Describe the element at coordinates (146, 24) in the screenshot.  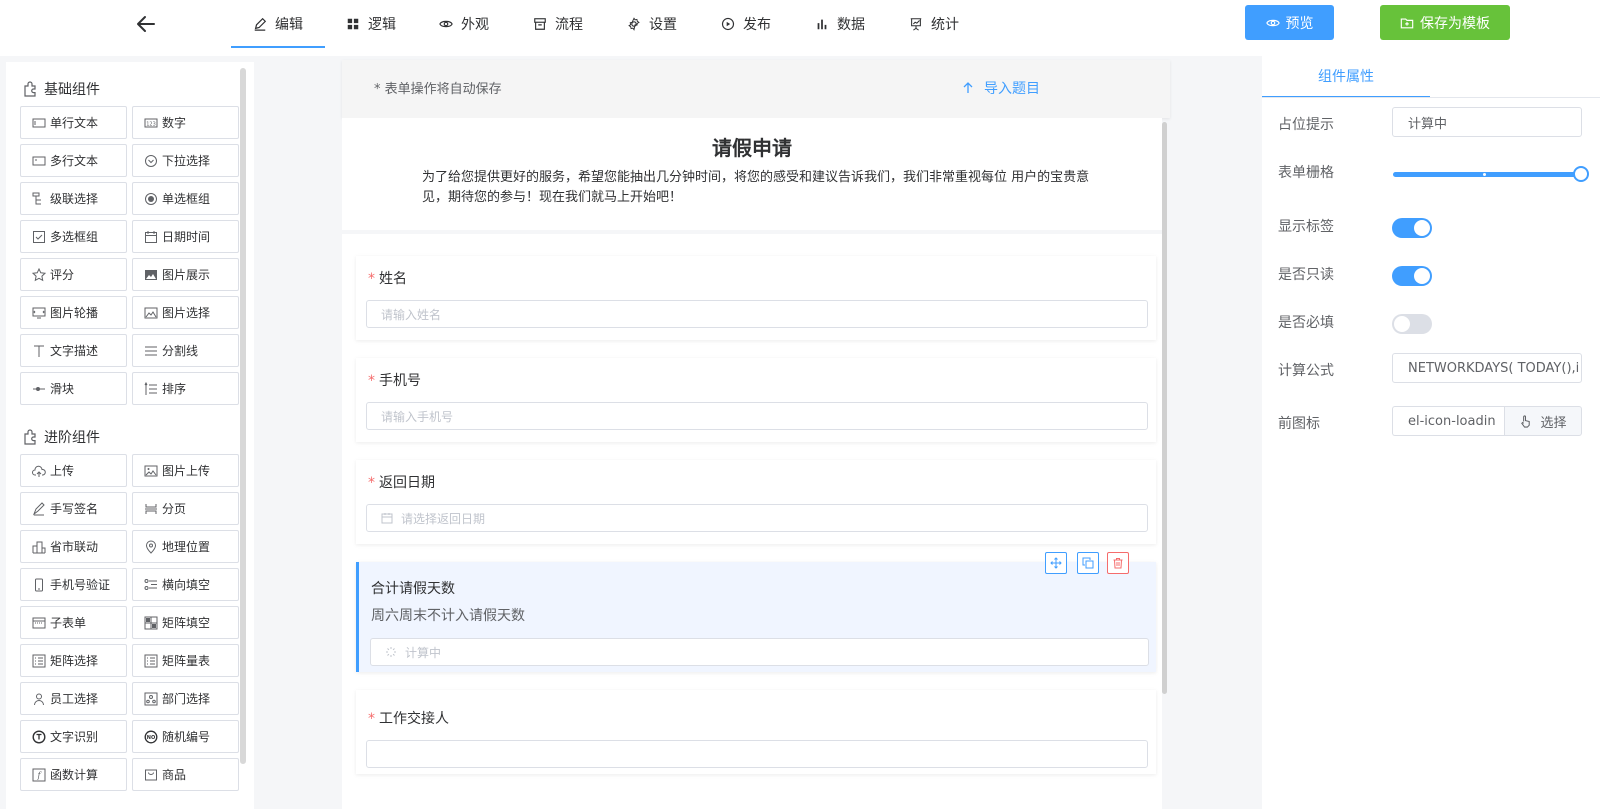
I see `back-arrow-icon` at that location.